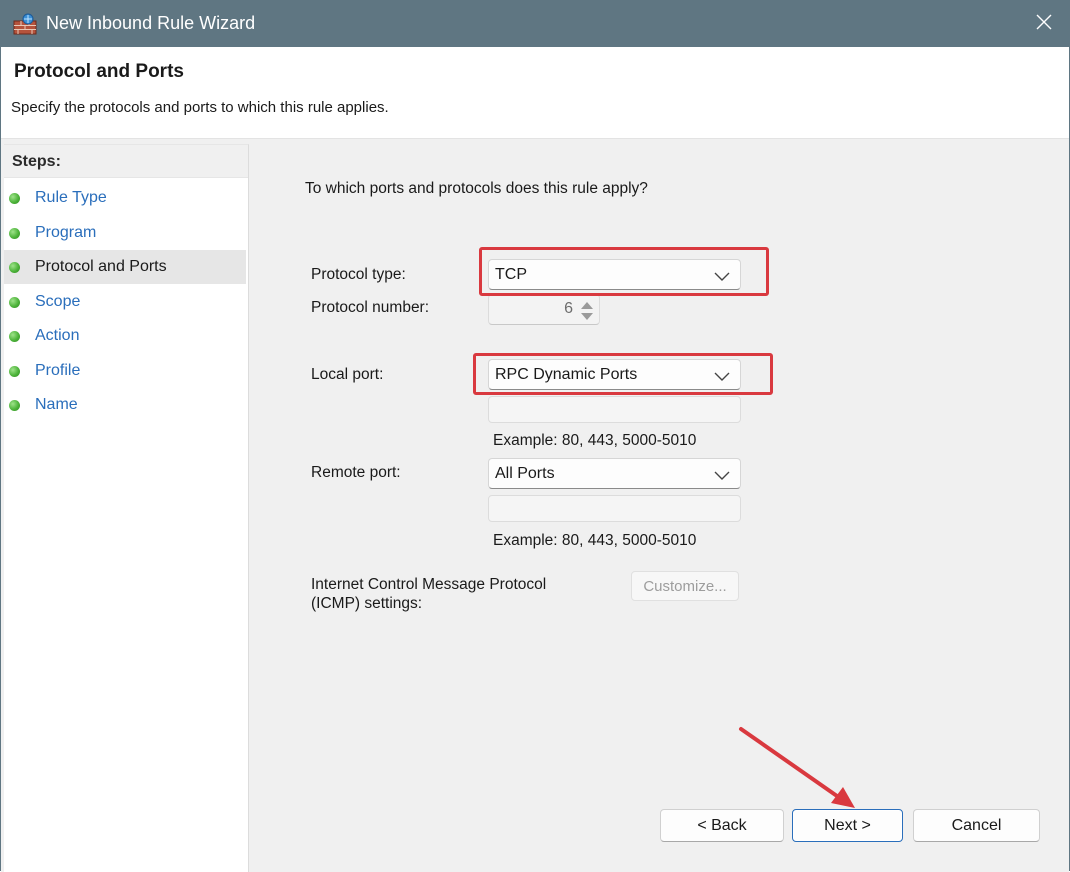 This screenshot has width=1070, height=872. I want to click on step-label: Name, so click(56, 404).